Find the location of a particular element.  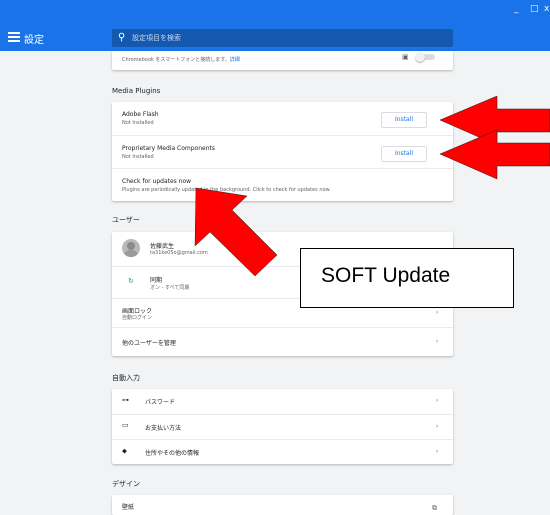

arrow-to-media-components-install is located at coordinates (494, 154).